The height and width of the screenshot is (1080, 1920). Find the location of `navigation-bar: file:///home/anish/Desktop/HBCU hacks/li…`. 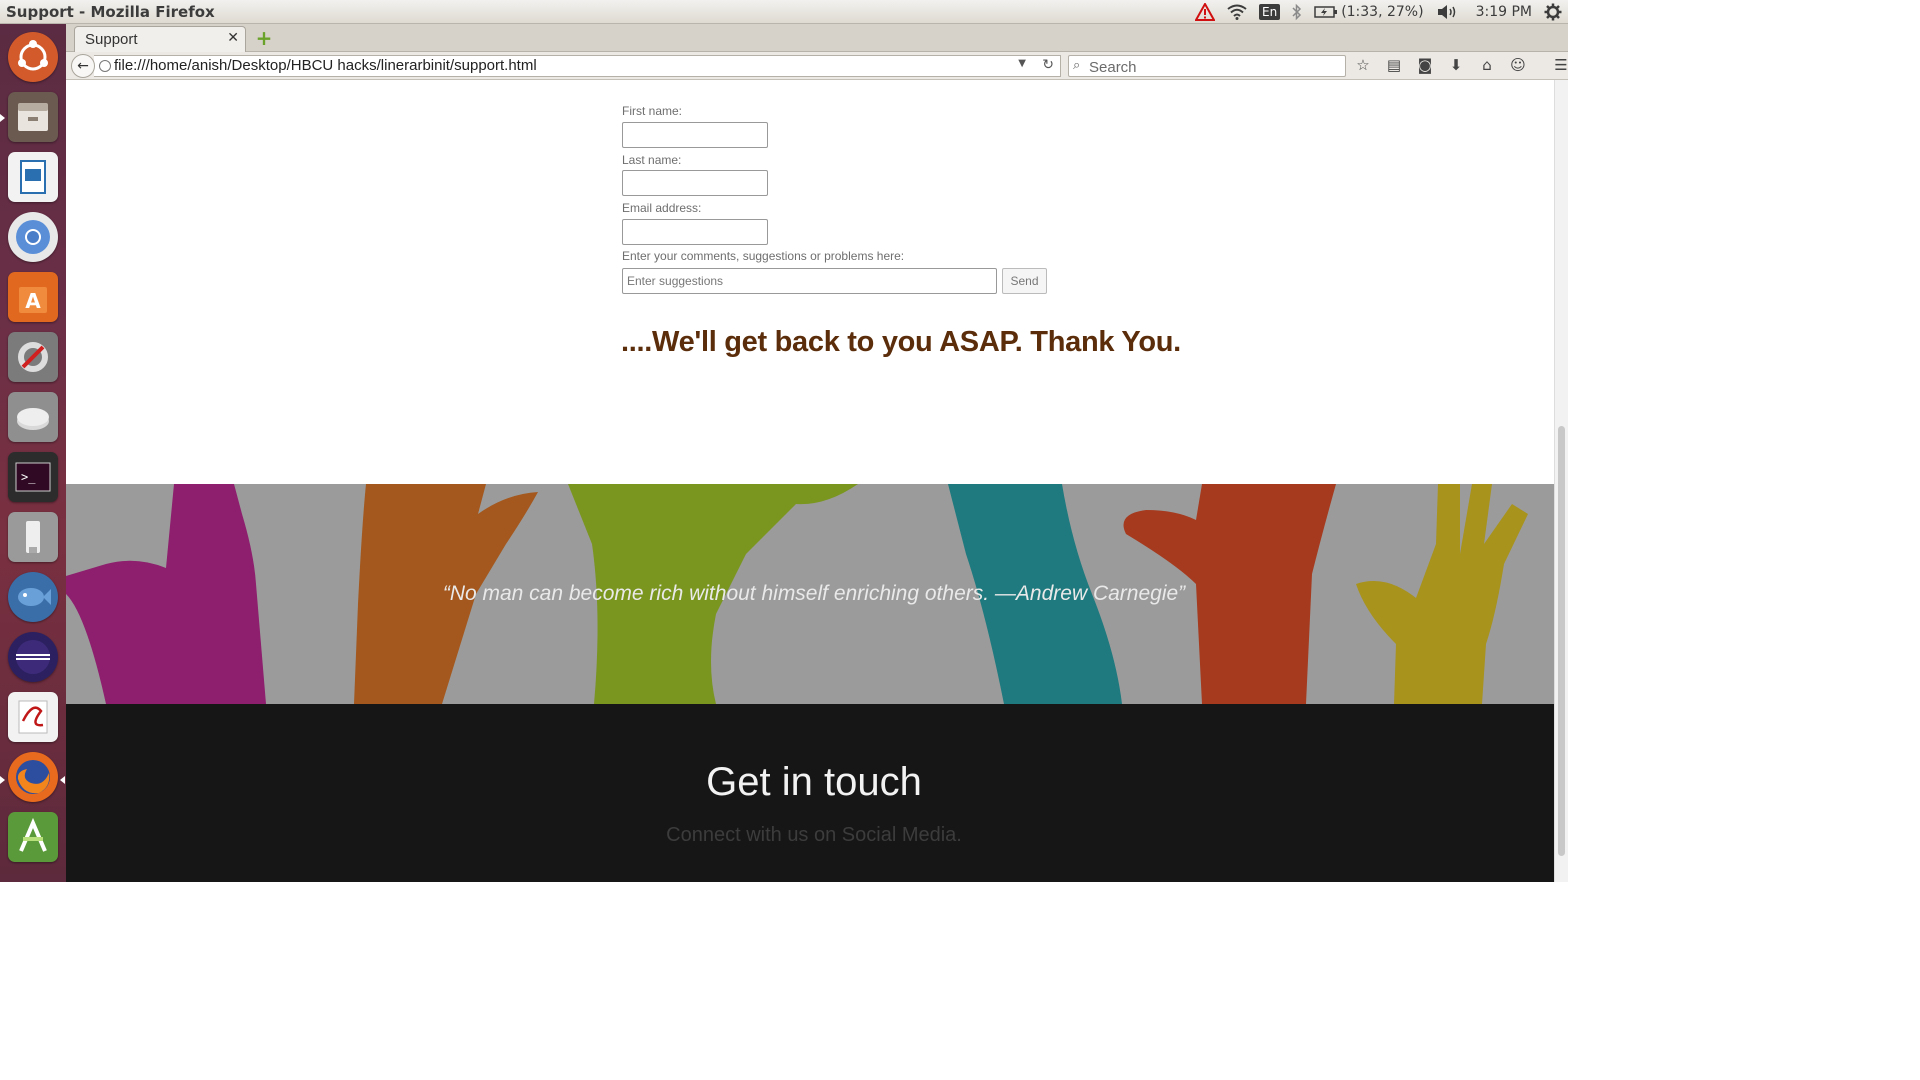

navigation-bar: file:///home/anish/Desktop/HBCU hacks/li… is located at coordinates (817, 66).